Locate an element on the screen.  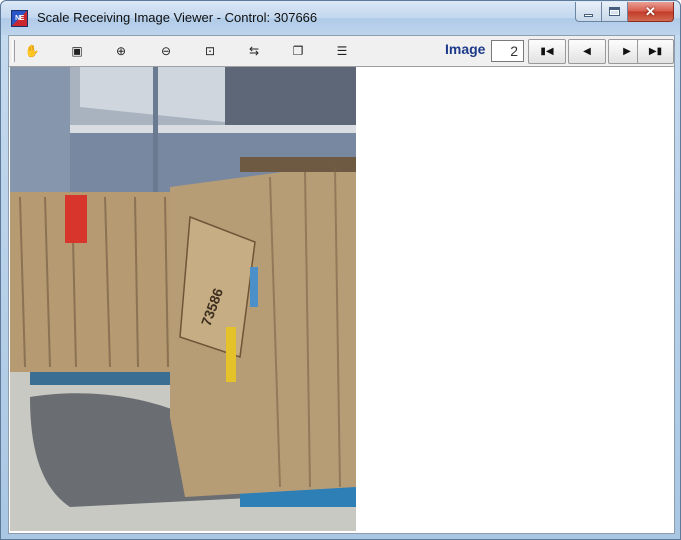
image-number-input is located at coordinates (507, 51).